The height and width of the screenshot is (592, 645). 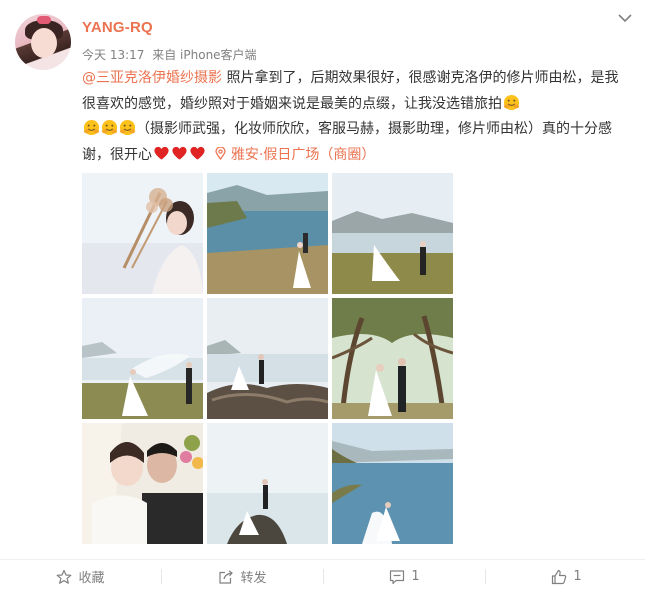 What do you see at coordinates (43, 42) in the screenshot?
I see `avatar` at bounding box center [43, 42].